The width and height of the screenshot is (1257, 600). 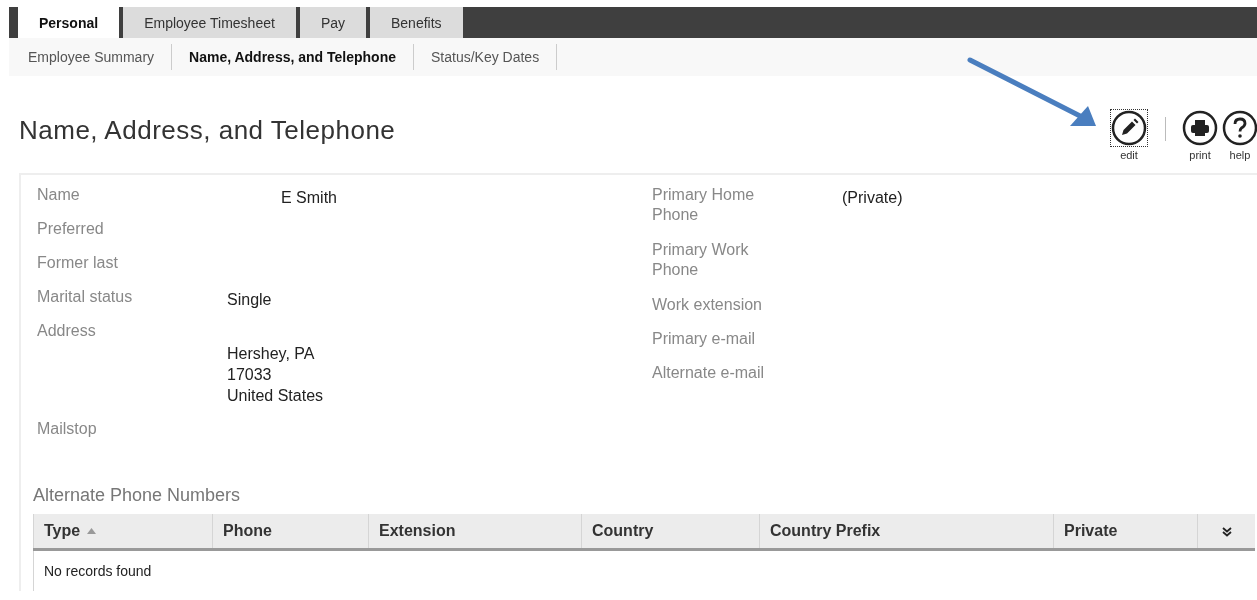 I want to click on field-label: Preferred, so click(x=71, y=229).